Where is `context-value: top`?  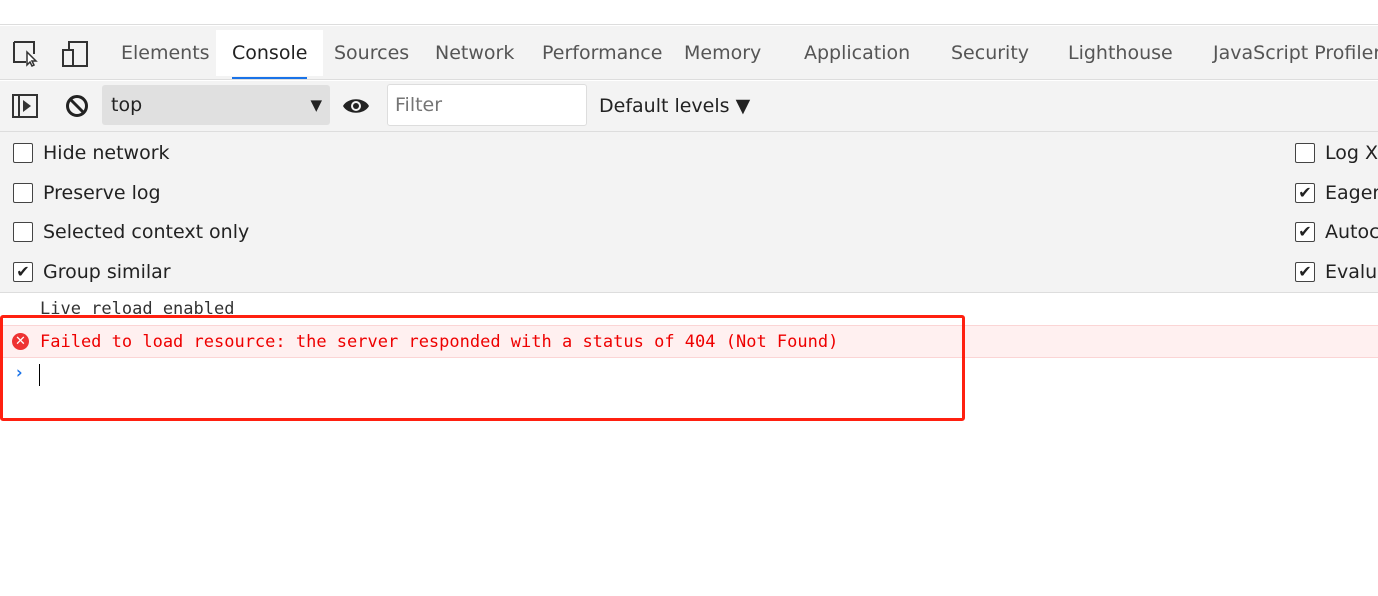 context-value: top is located at coordinates (127, 105).